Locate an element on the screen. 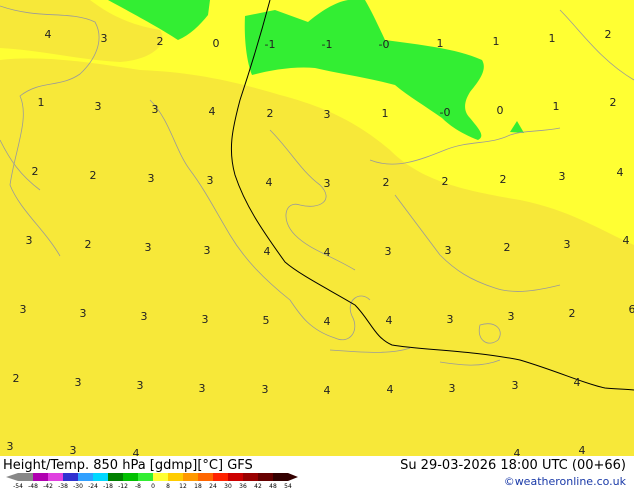 The width and height of the screenshot is (634, 494). colorbar-tick-label: 24 is located at coordinates (213, 486).